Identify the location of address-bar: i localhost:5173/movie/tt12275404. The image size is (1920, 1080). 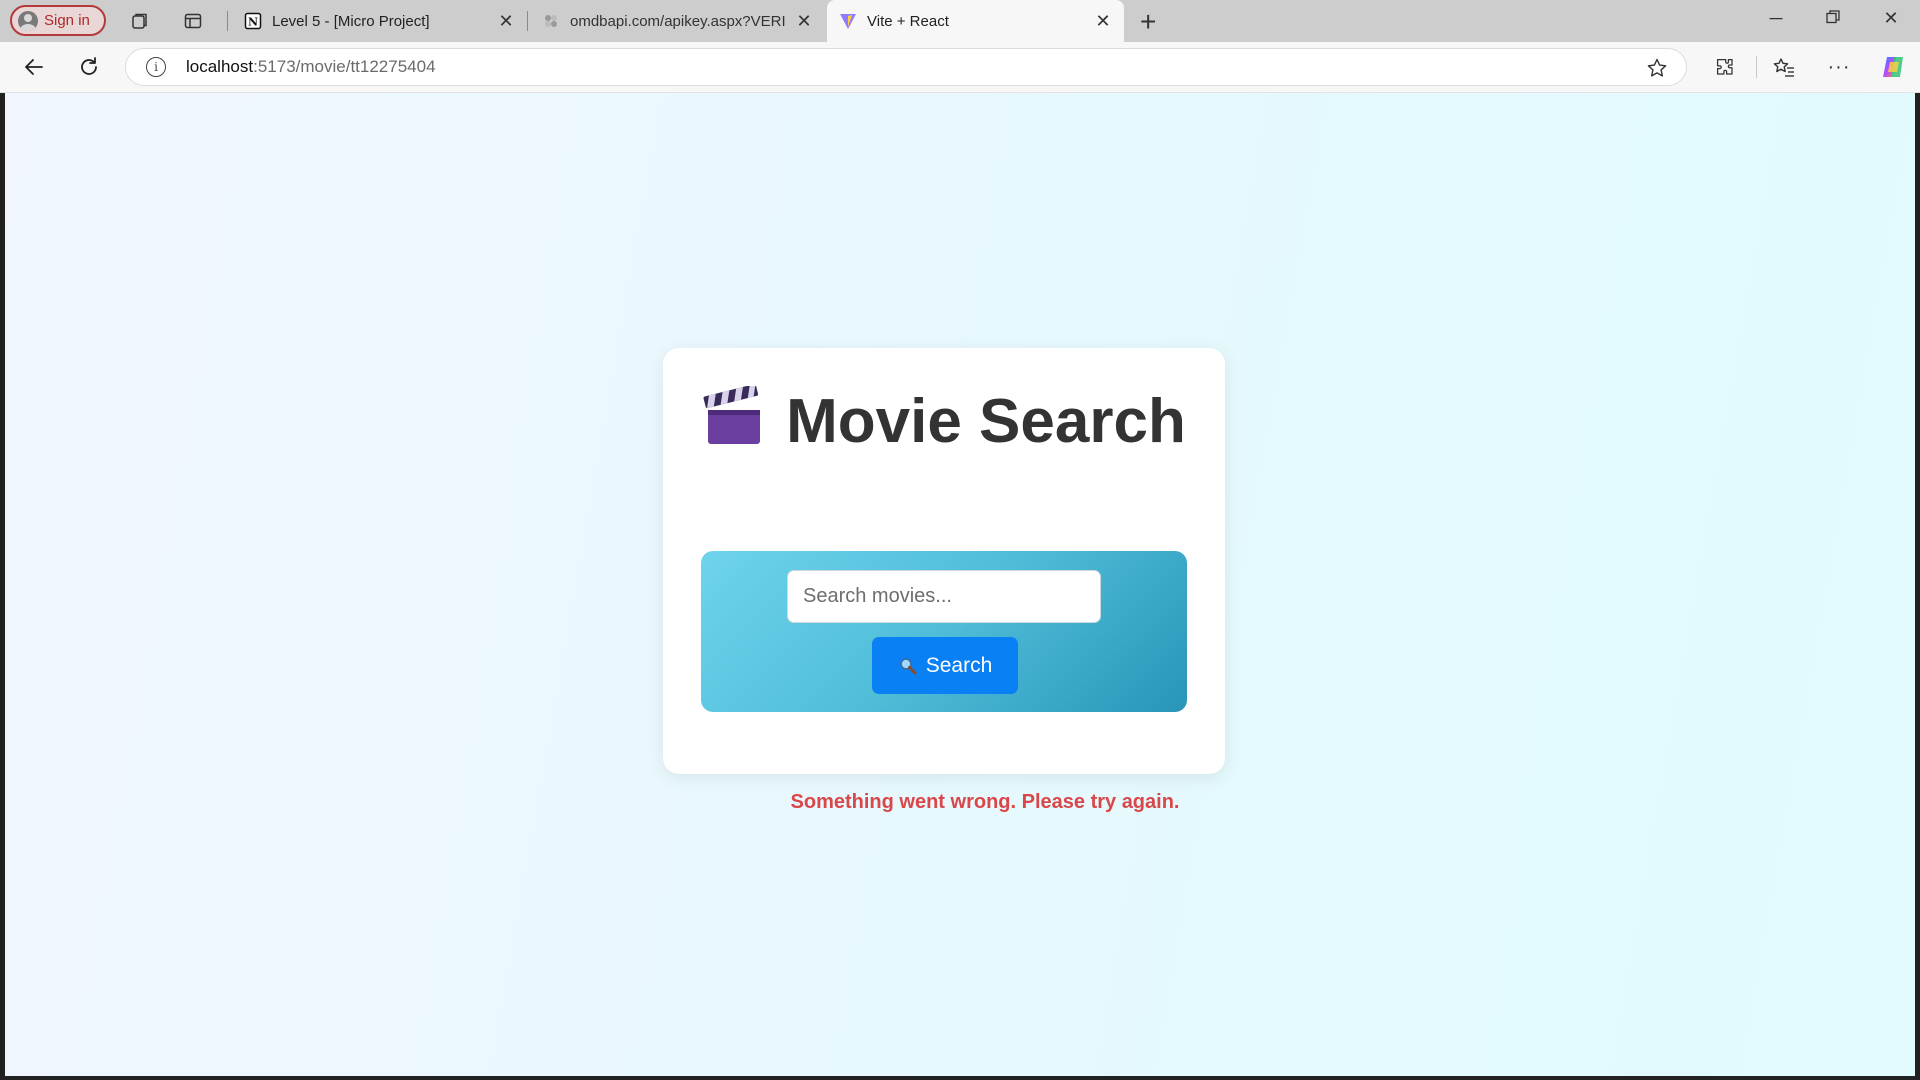
(906, 67).